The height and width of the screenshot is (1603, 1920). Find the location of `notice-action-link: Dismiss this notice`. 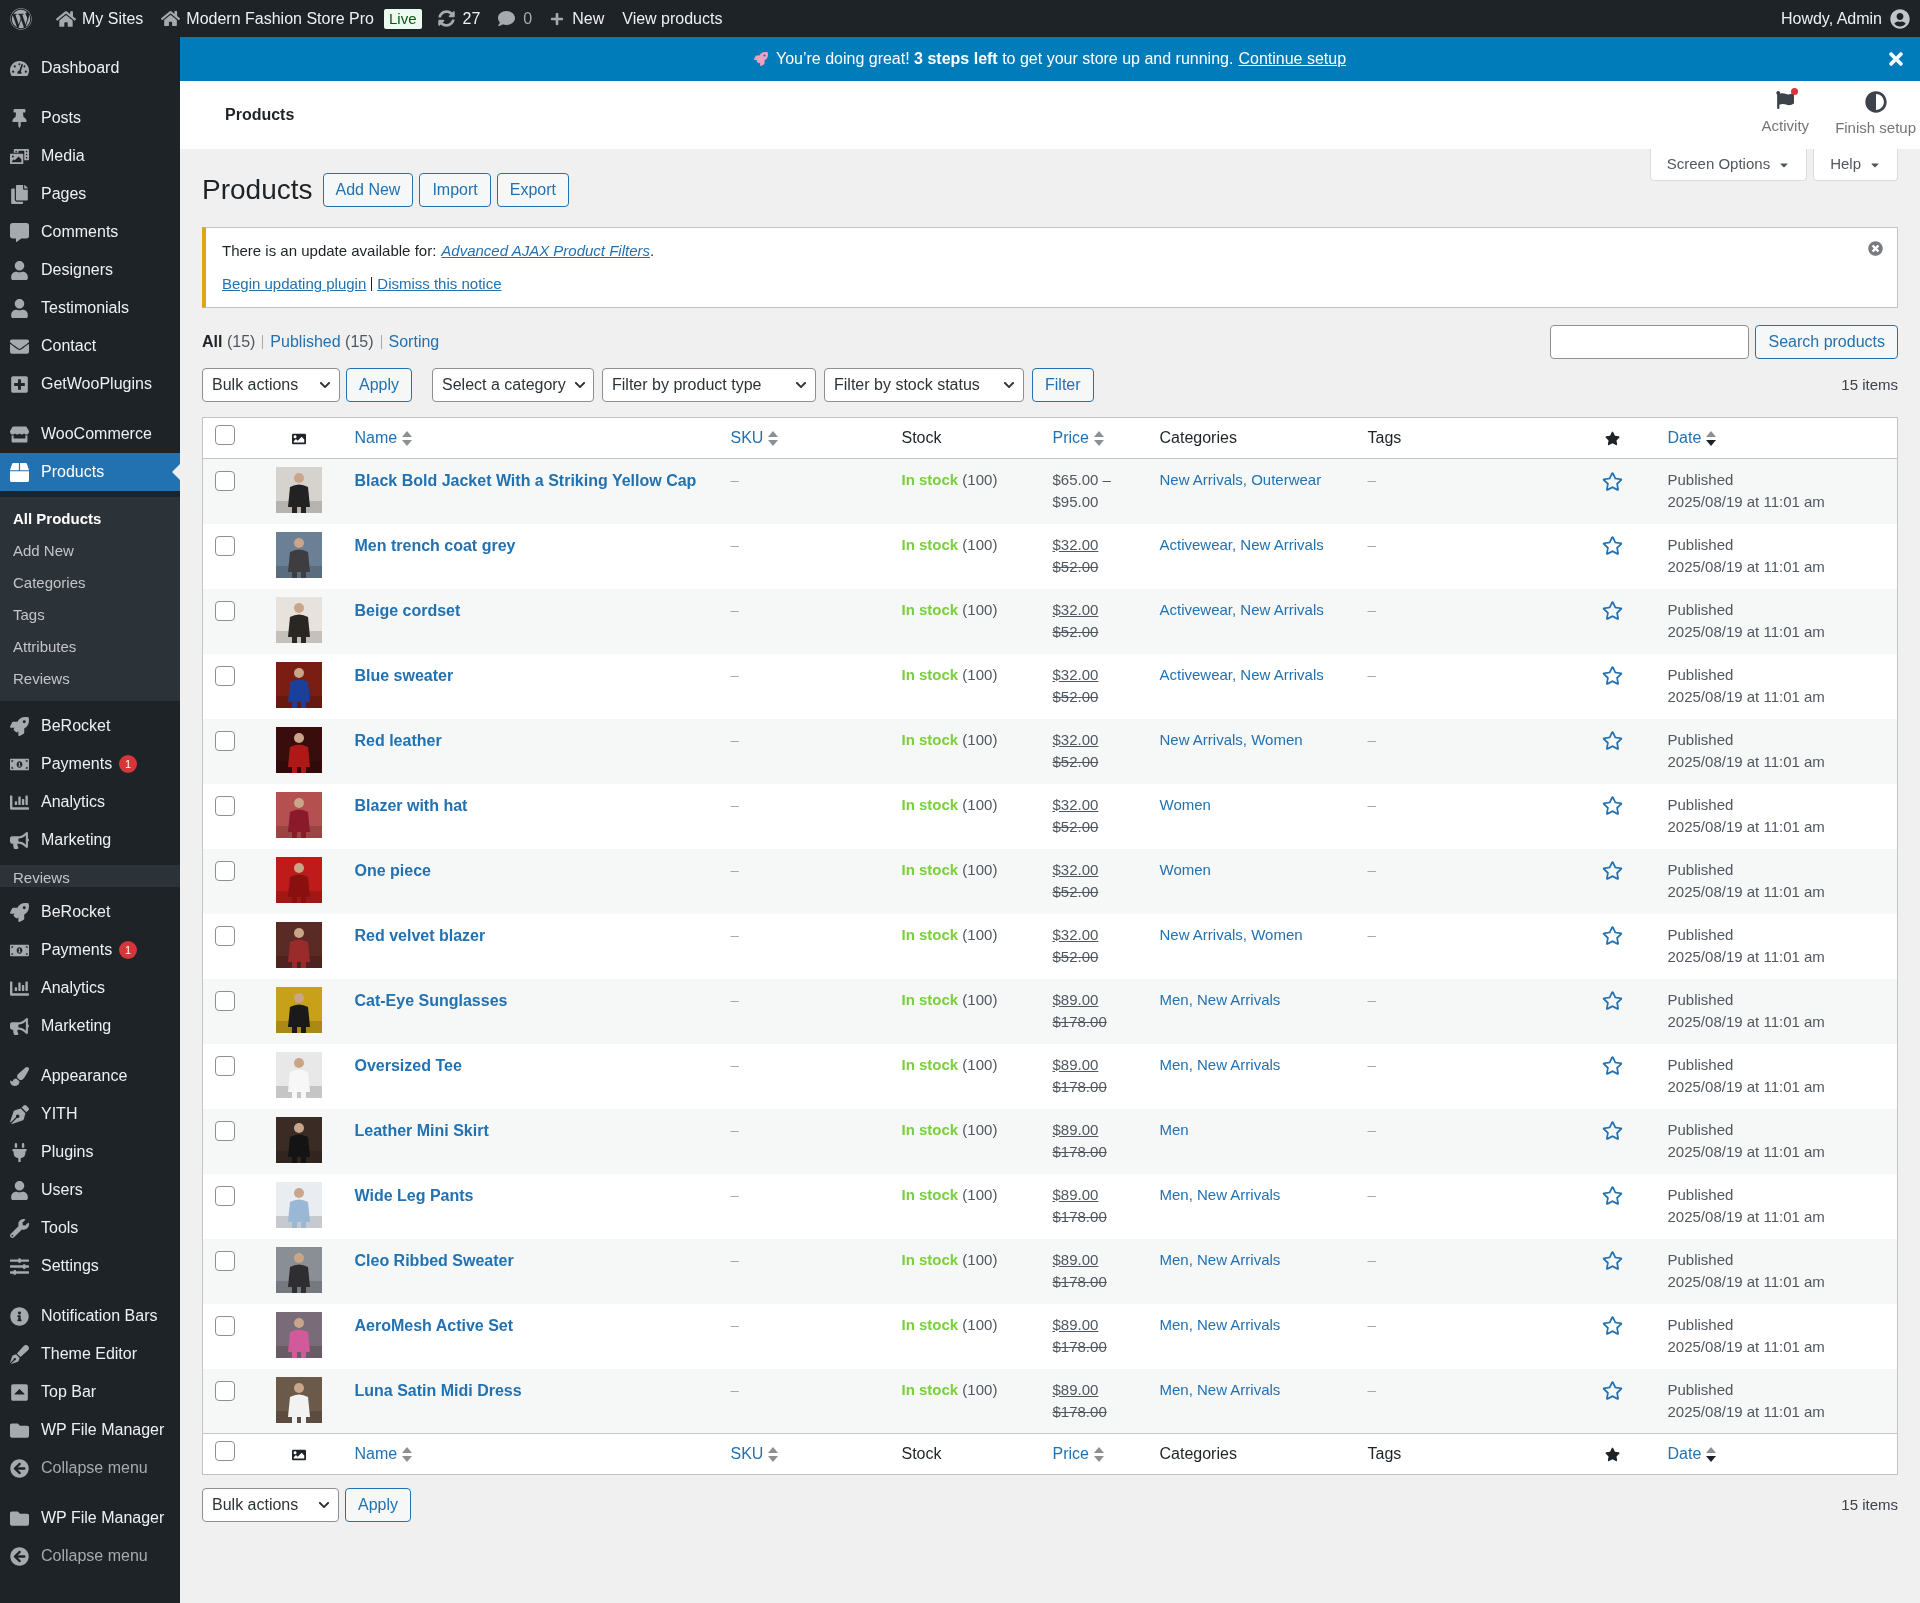

notice-action-link: Dismiss this notice is located at coordinates (439, 283).